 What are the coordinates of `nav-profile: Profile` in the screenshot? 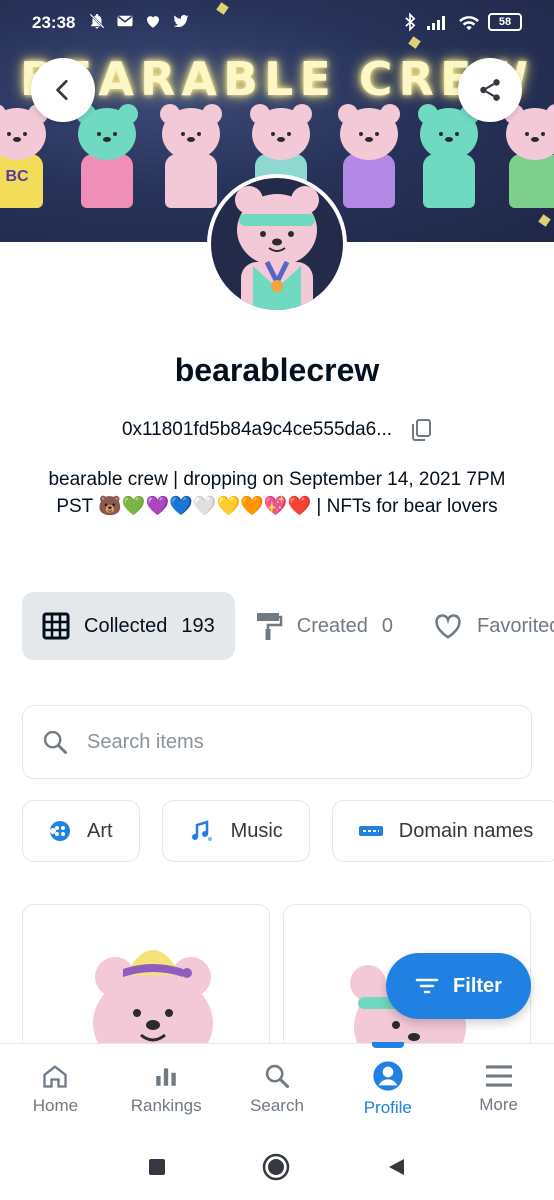 It's located at (387, 1087).